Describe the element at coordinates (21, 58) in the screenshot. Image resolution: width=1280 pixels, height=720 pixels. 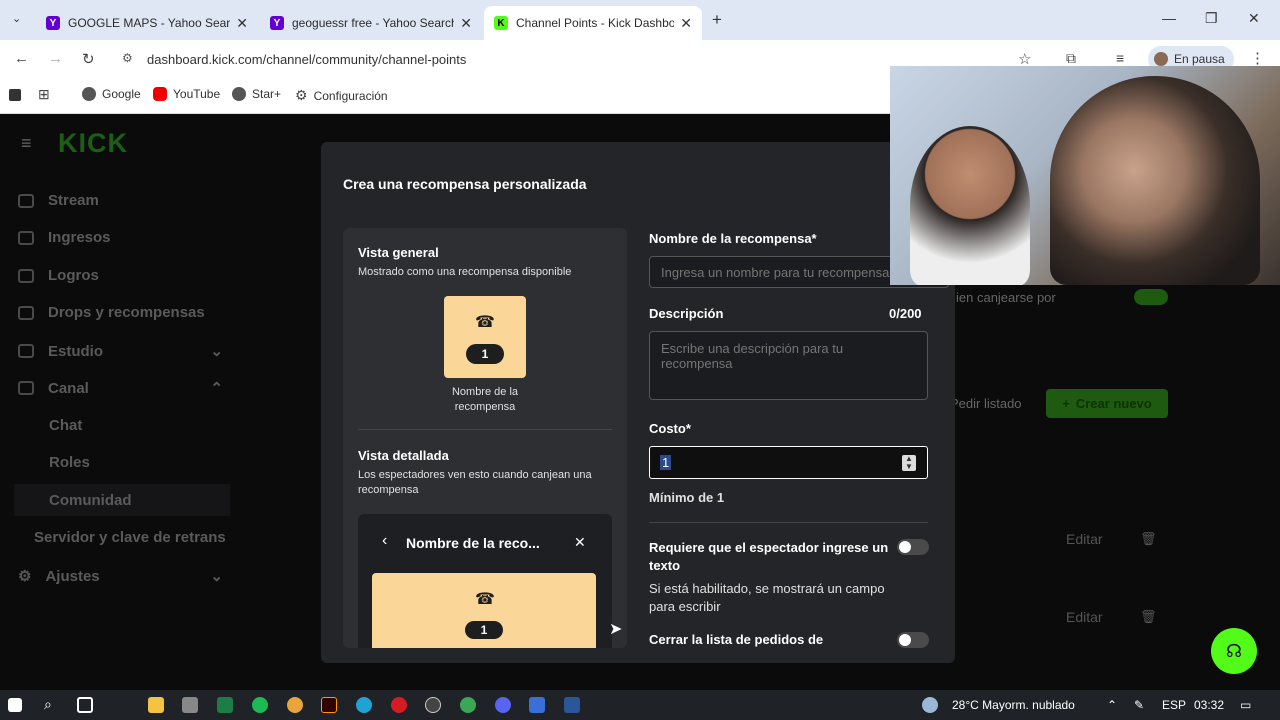
I see `back-icon: ←` at that location.